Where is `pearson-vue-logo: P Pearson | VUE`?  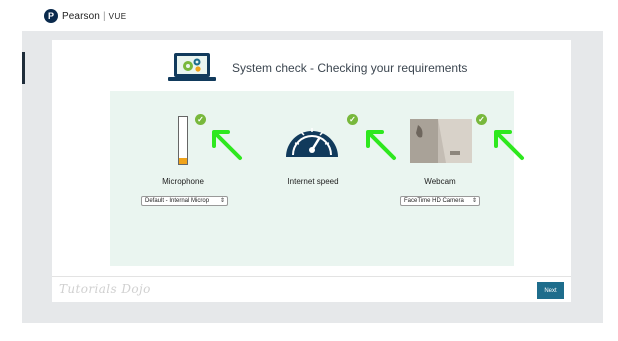
pearson-vue-logo: P Pearson | VUE is located at coordinates (85, 16).